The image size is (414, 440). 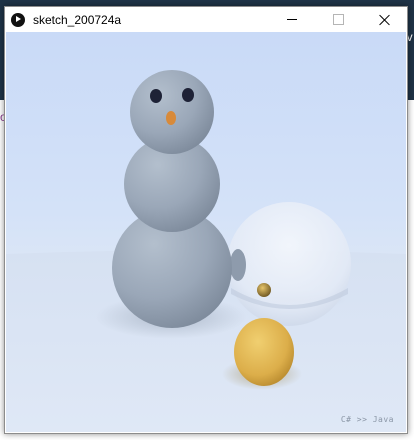 I want to click on minimize-button, so click(x=292, y=19).